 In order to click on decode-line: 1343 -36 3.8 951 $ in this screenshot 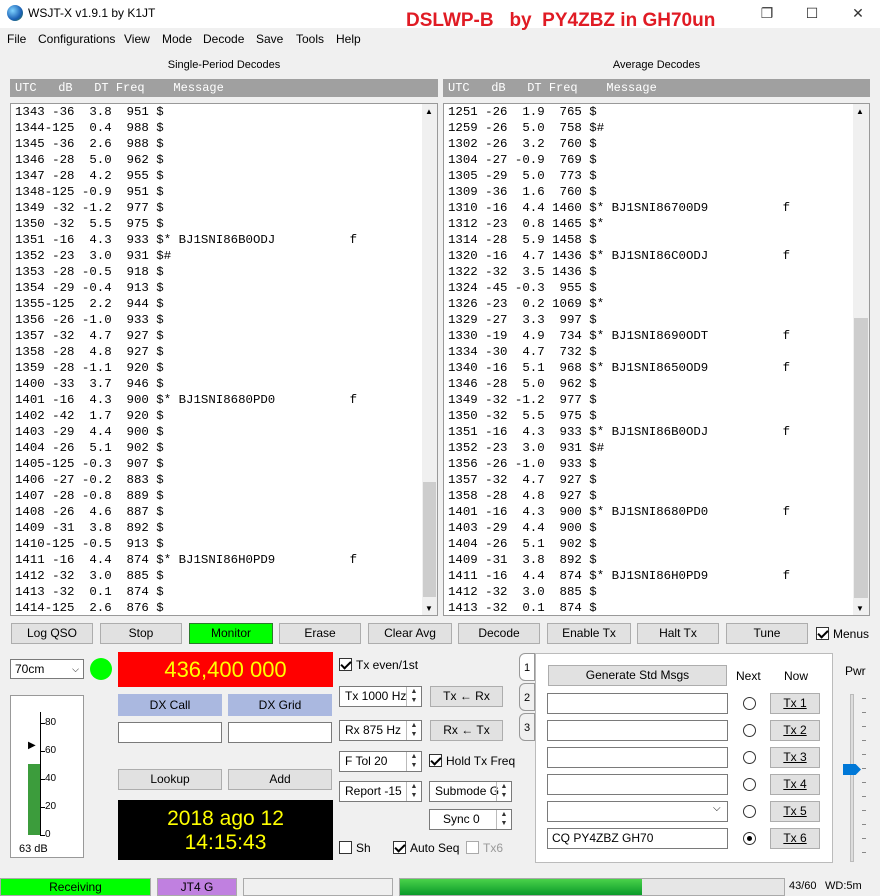, I will do `click(89, 112)`.